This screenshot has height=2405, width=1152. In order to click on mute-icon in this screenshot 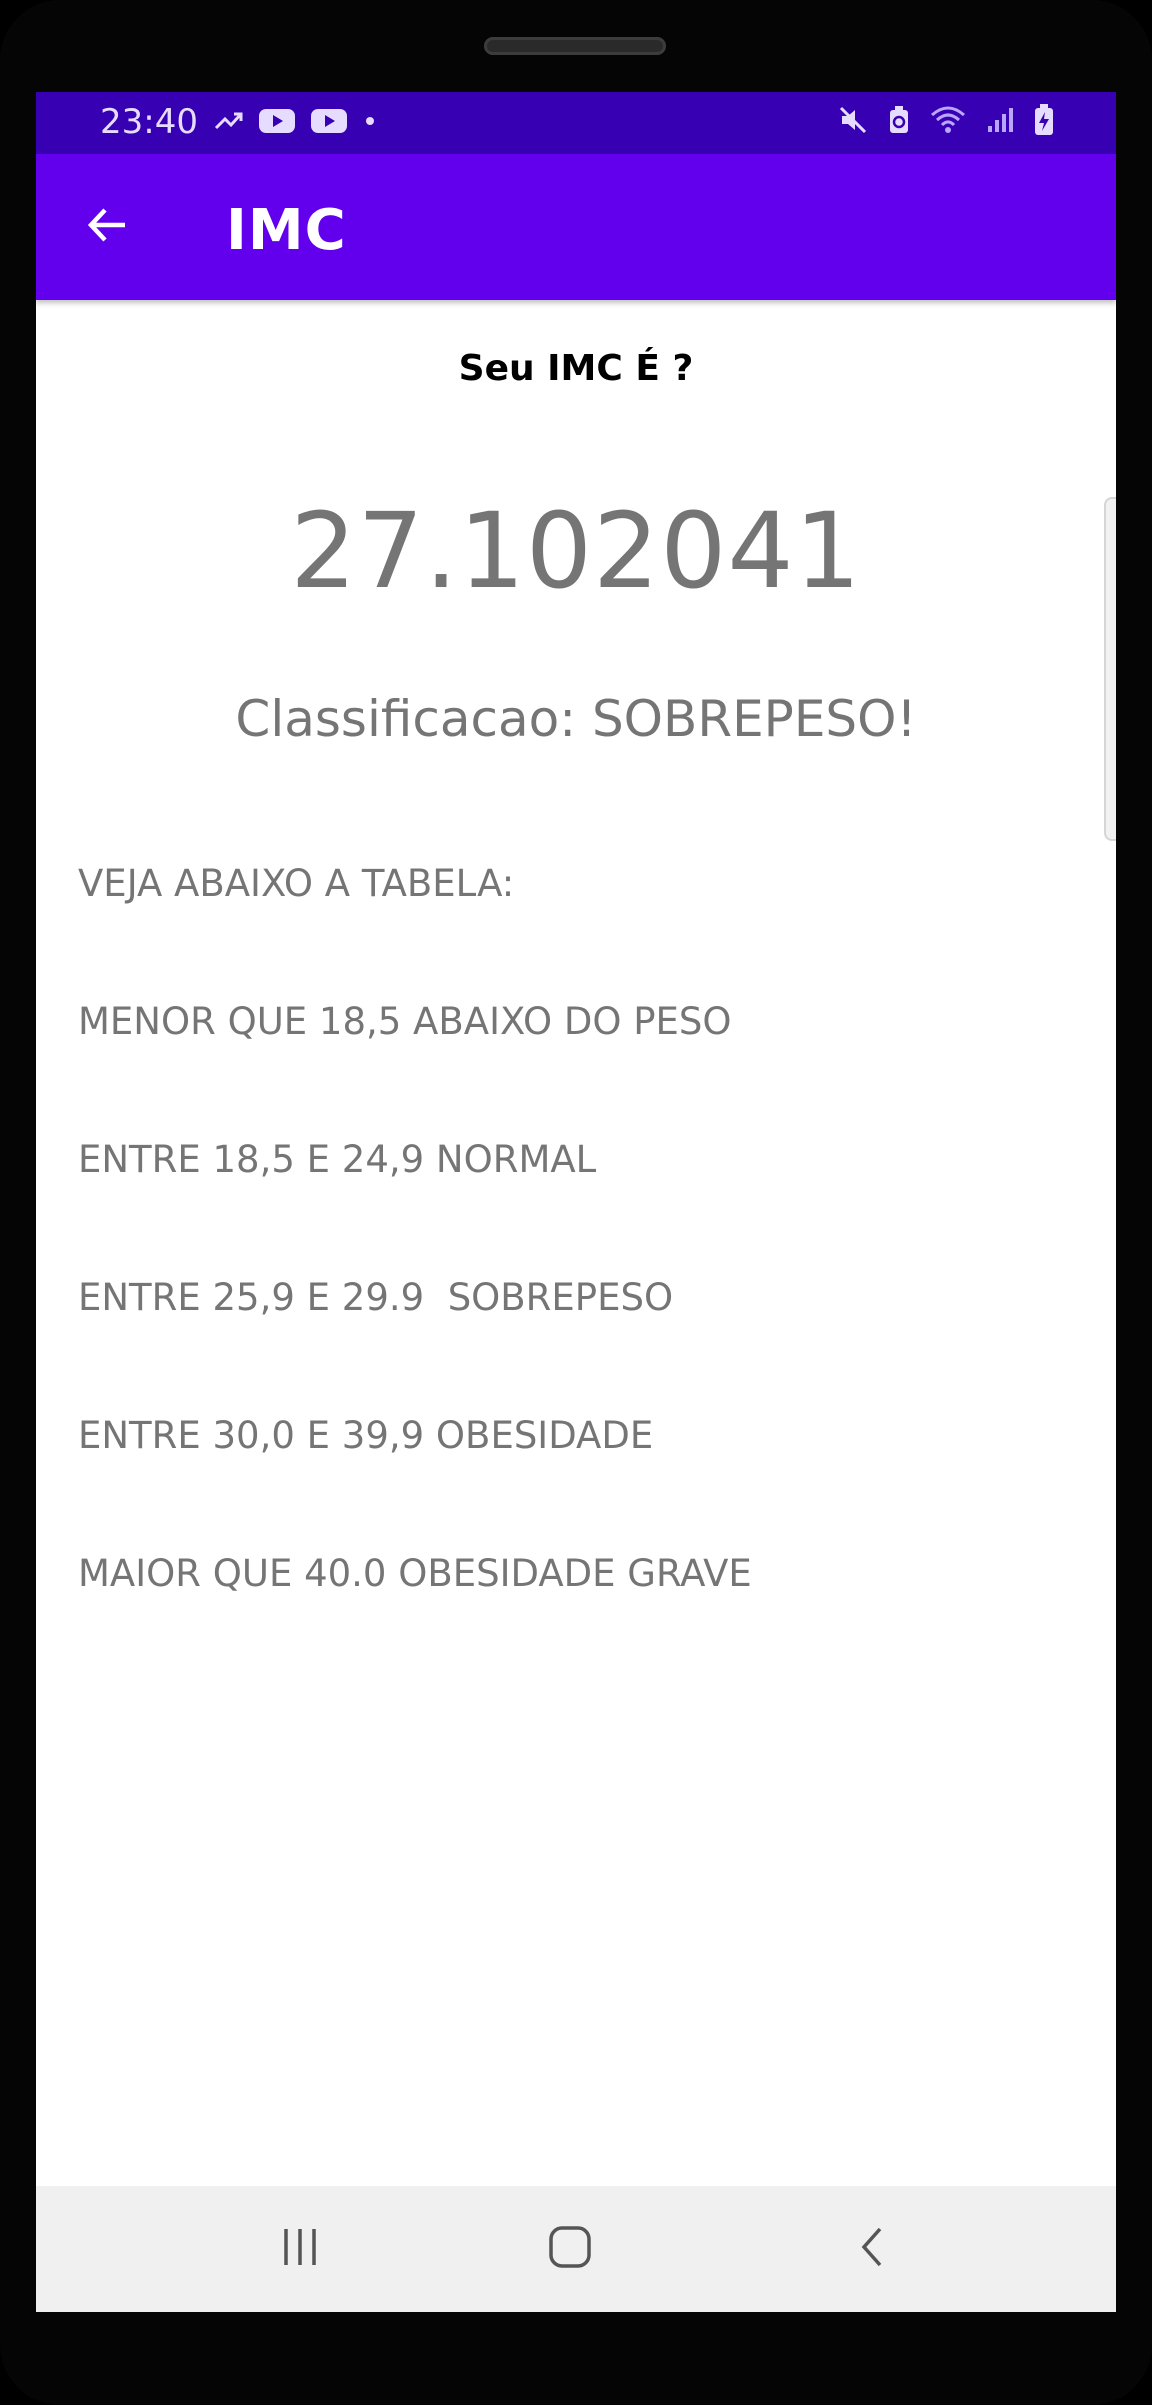, I will do `click(853, 122)`.